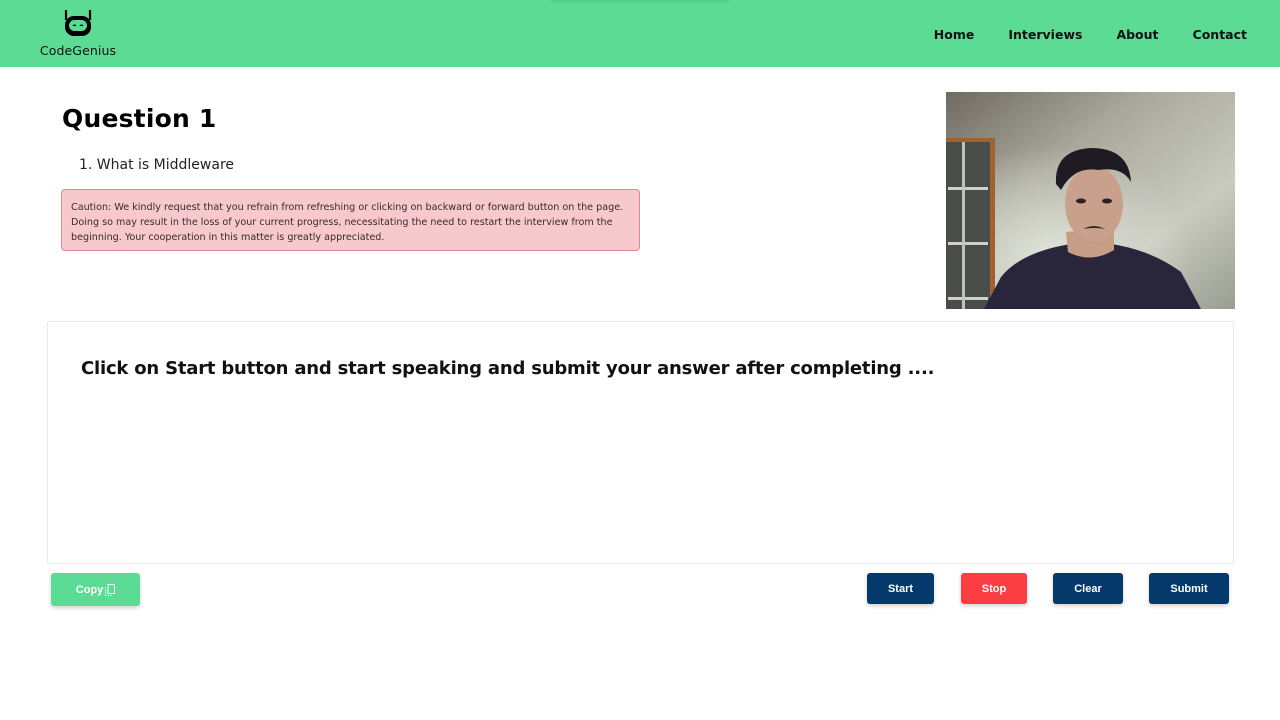 This screenshot has width=1280, height=720. I want to click on start-button: Start, so click(900, 588).